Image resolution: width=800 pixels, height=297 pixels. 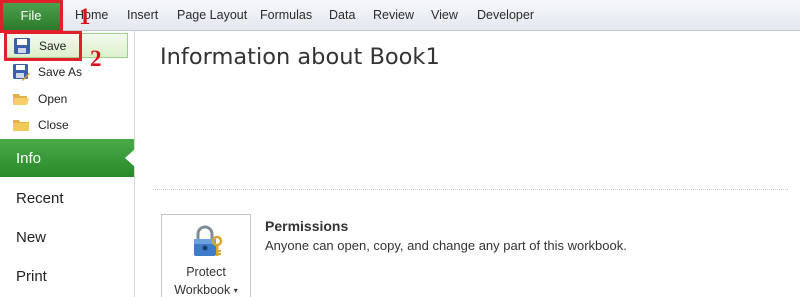 What do you see at coordinates (96, 58) in the screenshot?
I see `step-number-2: 2` at bounding box center [96, 58].